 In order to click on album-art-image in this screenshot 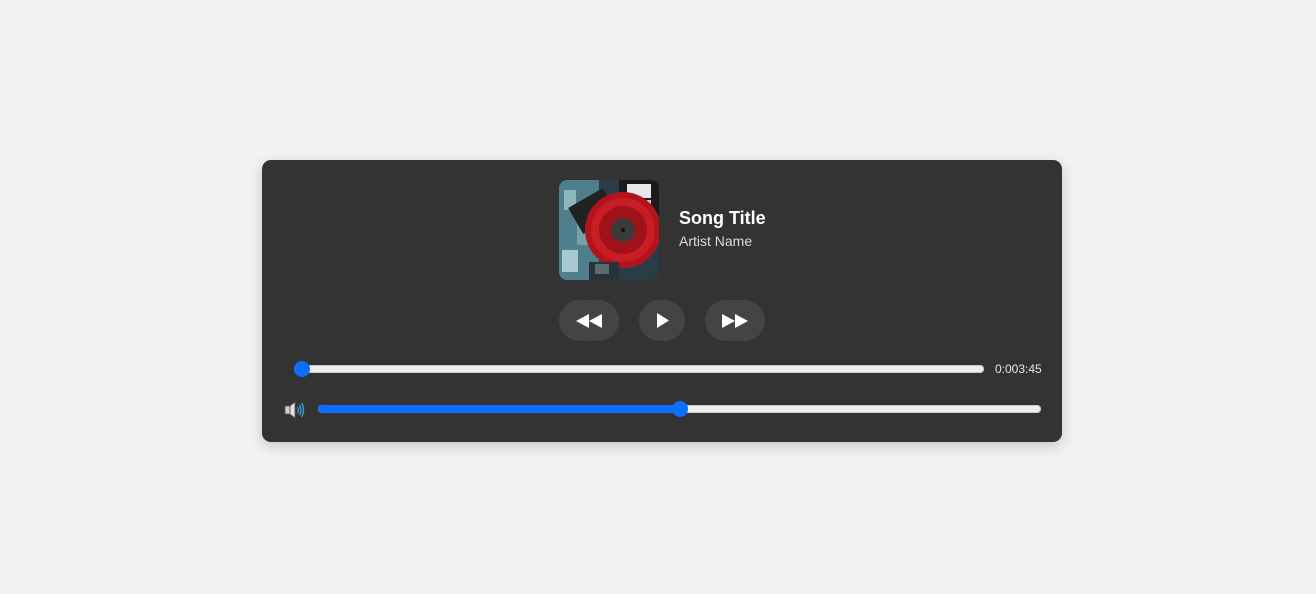, I will do `click(609, 230)`.